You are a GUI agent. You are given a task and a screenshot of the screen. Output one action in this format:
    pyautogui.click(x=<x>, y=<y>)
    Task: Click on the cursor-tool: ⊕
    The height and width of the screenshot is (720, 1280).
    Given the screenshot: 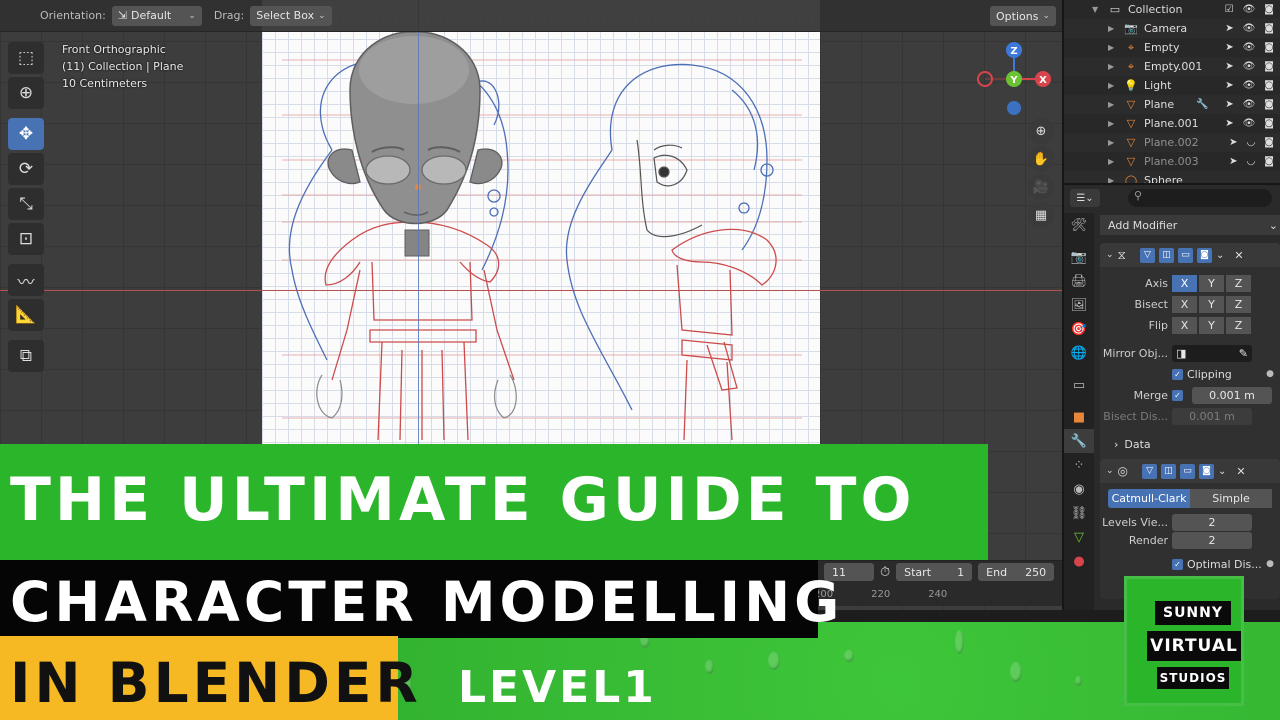 What is the action you would take?
    pyautogui.click(x=26, y=93)
    